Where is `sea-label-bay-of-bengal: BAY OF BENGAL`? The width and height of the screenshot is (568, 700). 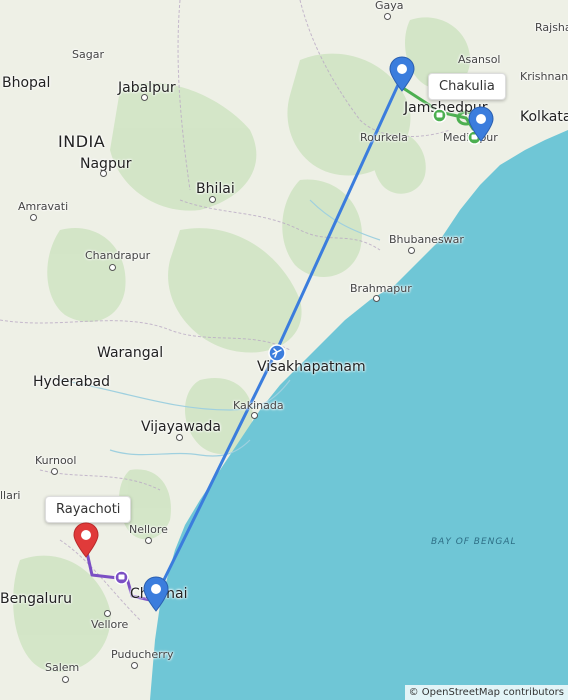
sea-label-bay-of-bengal: BAY OF BENGAL is located at coordinates (474, 542).